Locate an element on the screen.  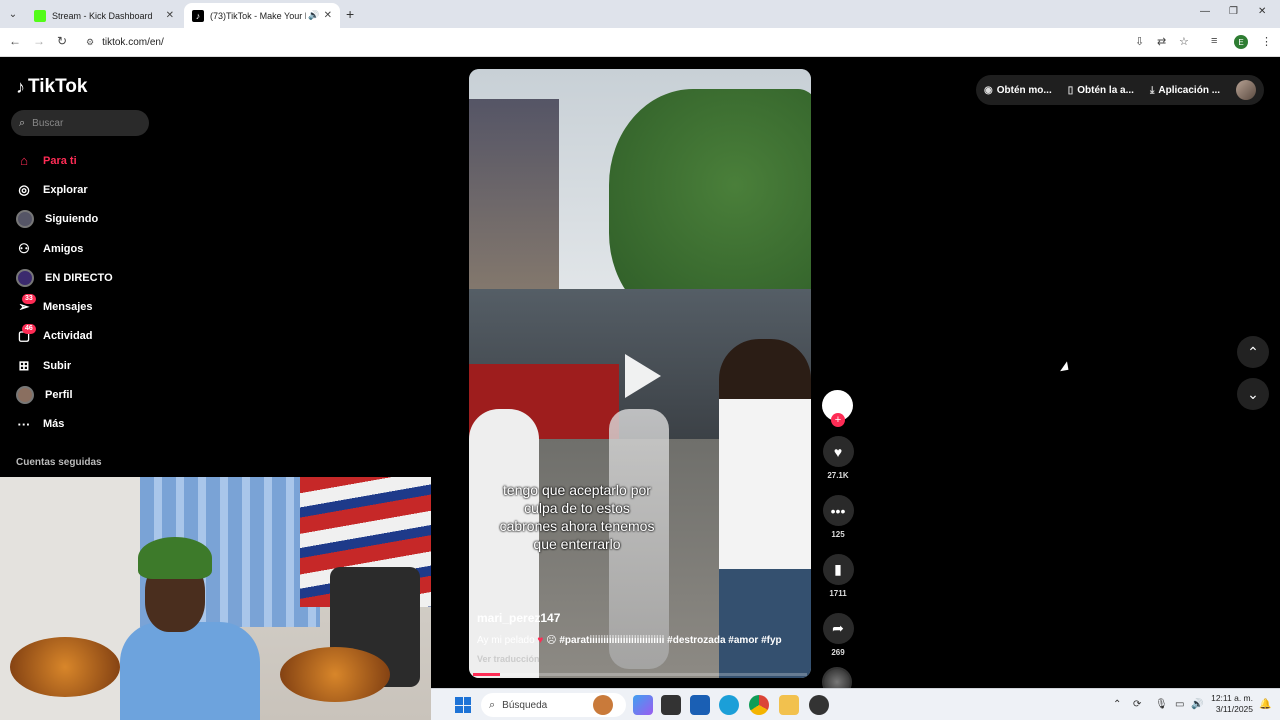
share-icon: ➦ is located at coordinates (838, 628).